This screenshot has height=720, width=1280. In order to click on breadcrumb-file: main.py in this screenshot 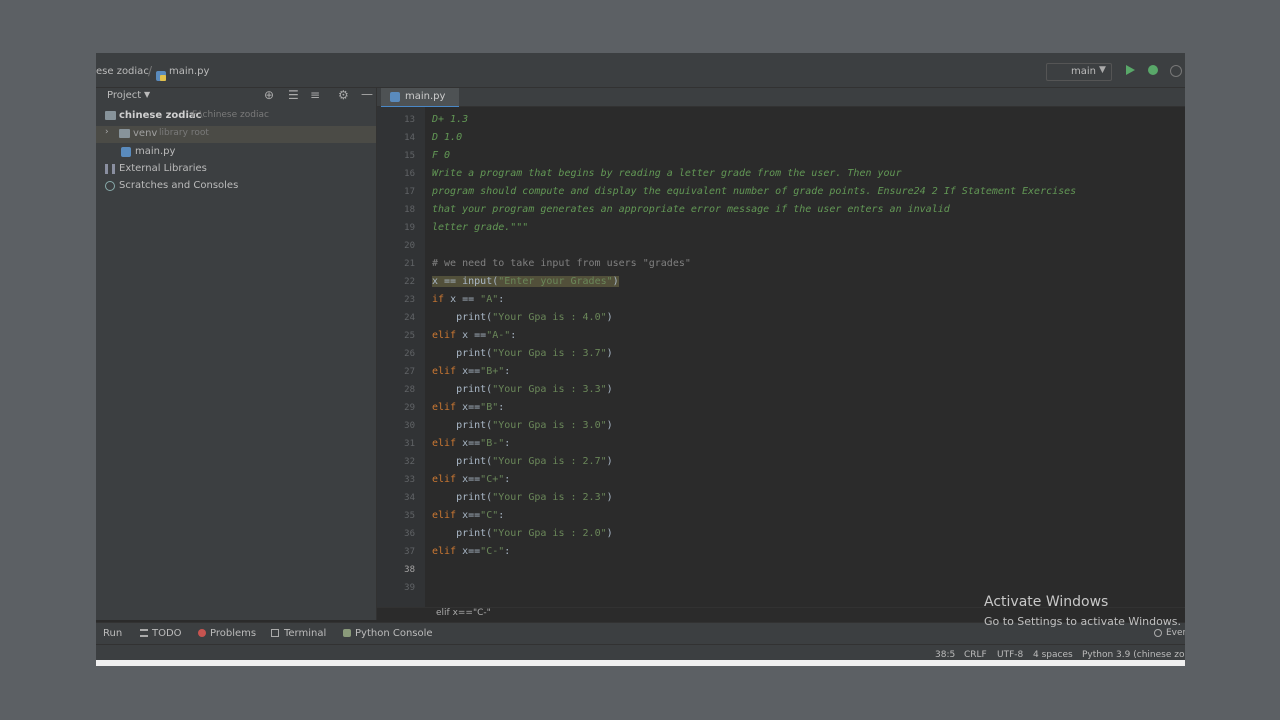, I will do `click(189, 71)`.